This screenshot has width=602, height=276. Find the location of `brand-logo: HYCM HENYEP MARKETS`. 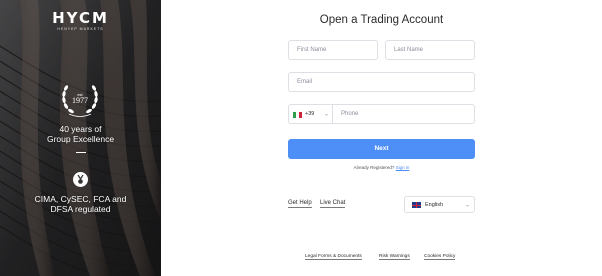

brand-logo: HYCM HENYEP MARKETS is located at coordinates (80, 20).